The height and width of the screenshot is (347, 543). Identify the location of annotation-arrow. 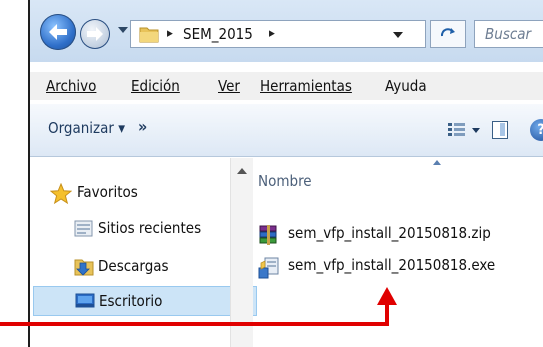
(198, 306).